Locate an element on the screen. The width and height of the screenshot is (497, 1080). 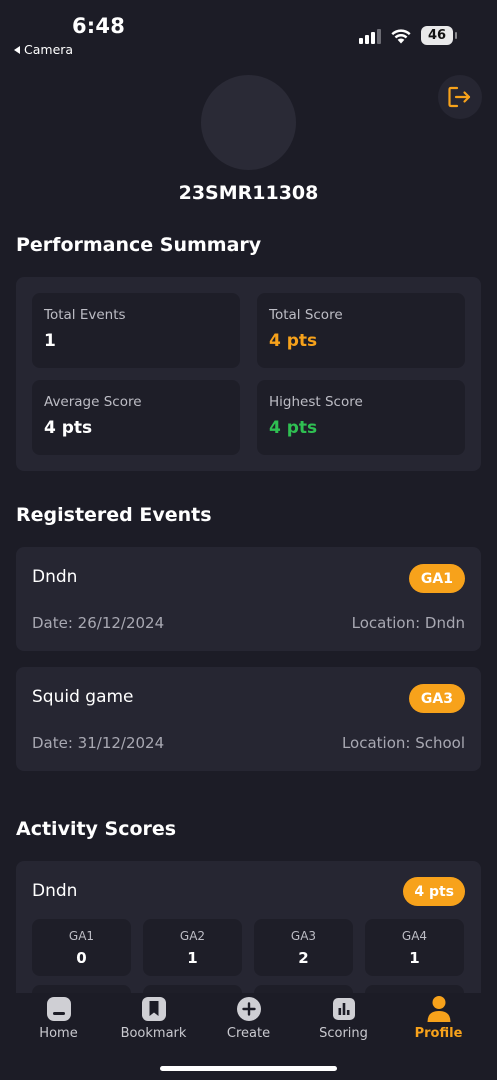
ga-score-box: GA4 1 is located at coordinates (414, 947).